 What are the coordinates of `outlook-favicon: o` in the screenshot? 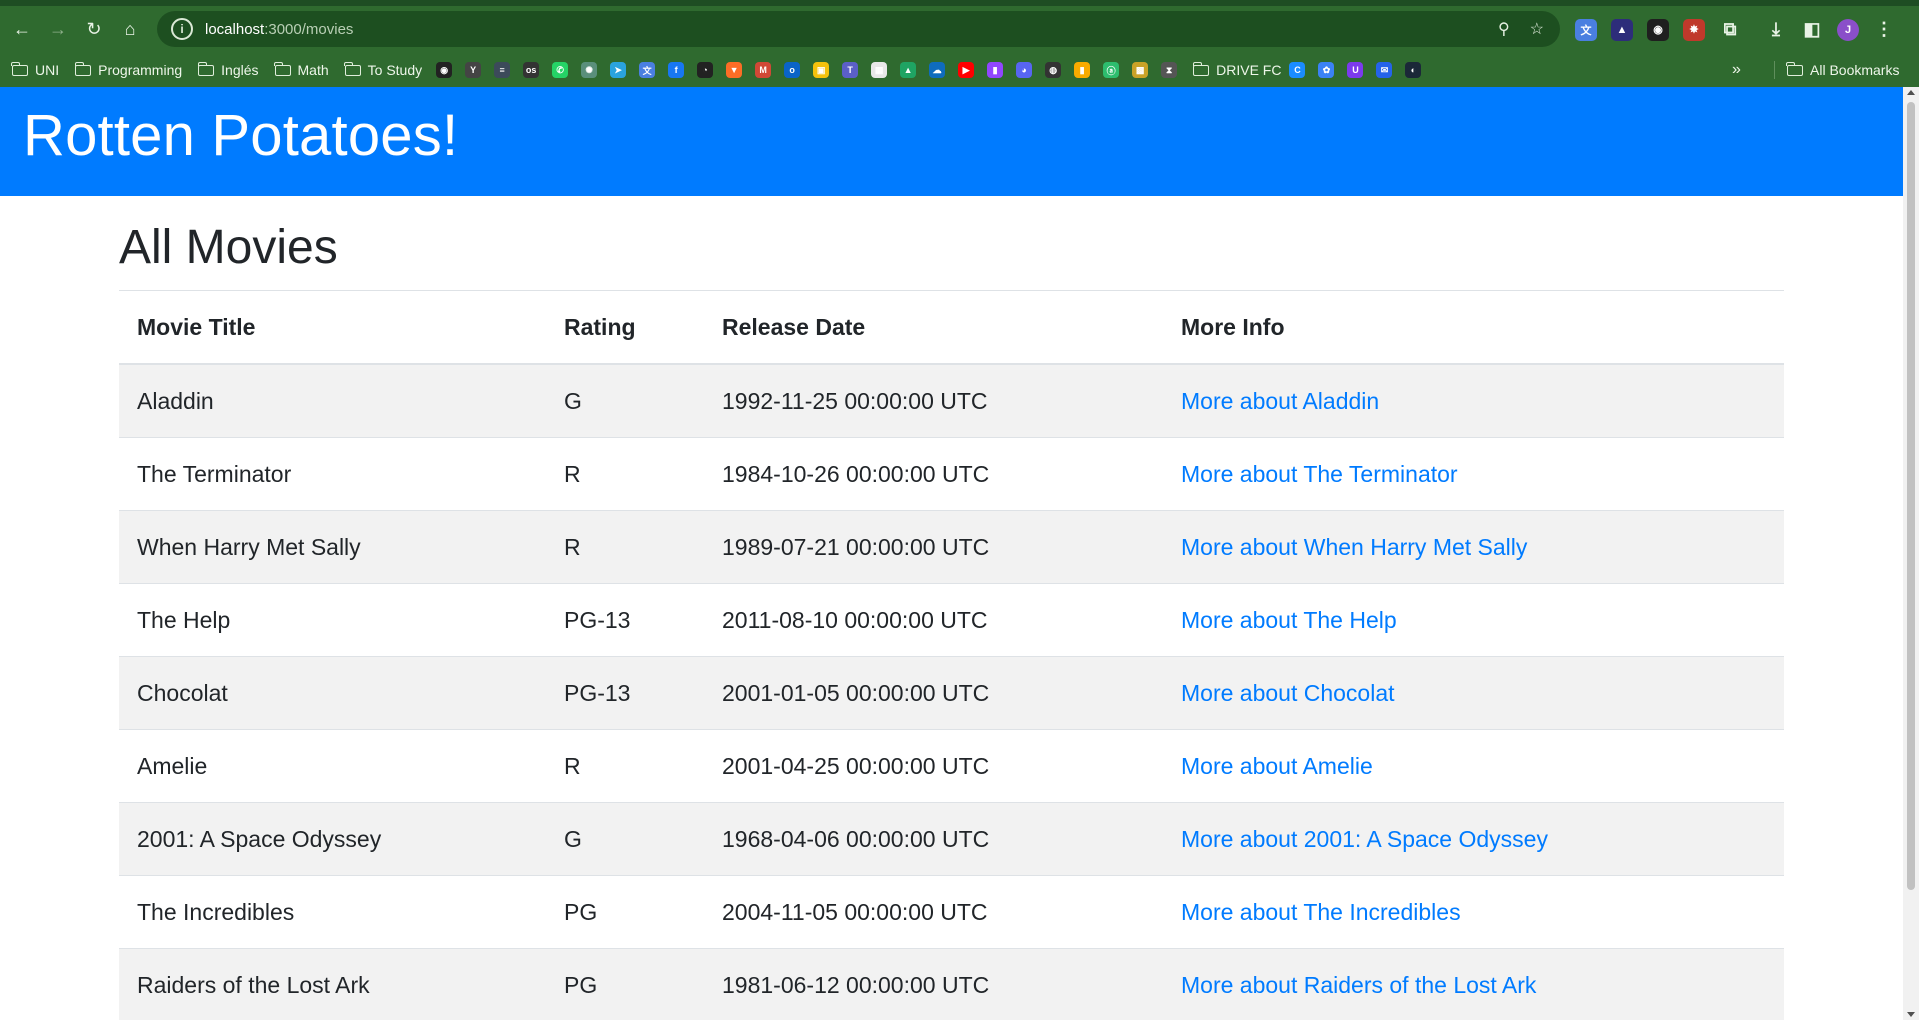 It's located at (792, 70).